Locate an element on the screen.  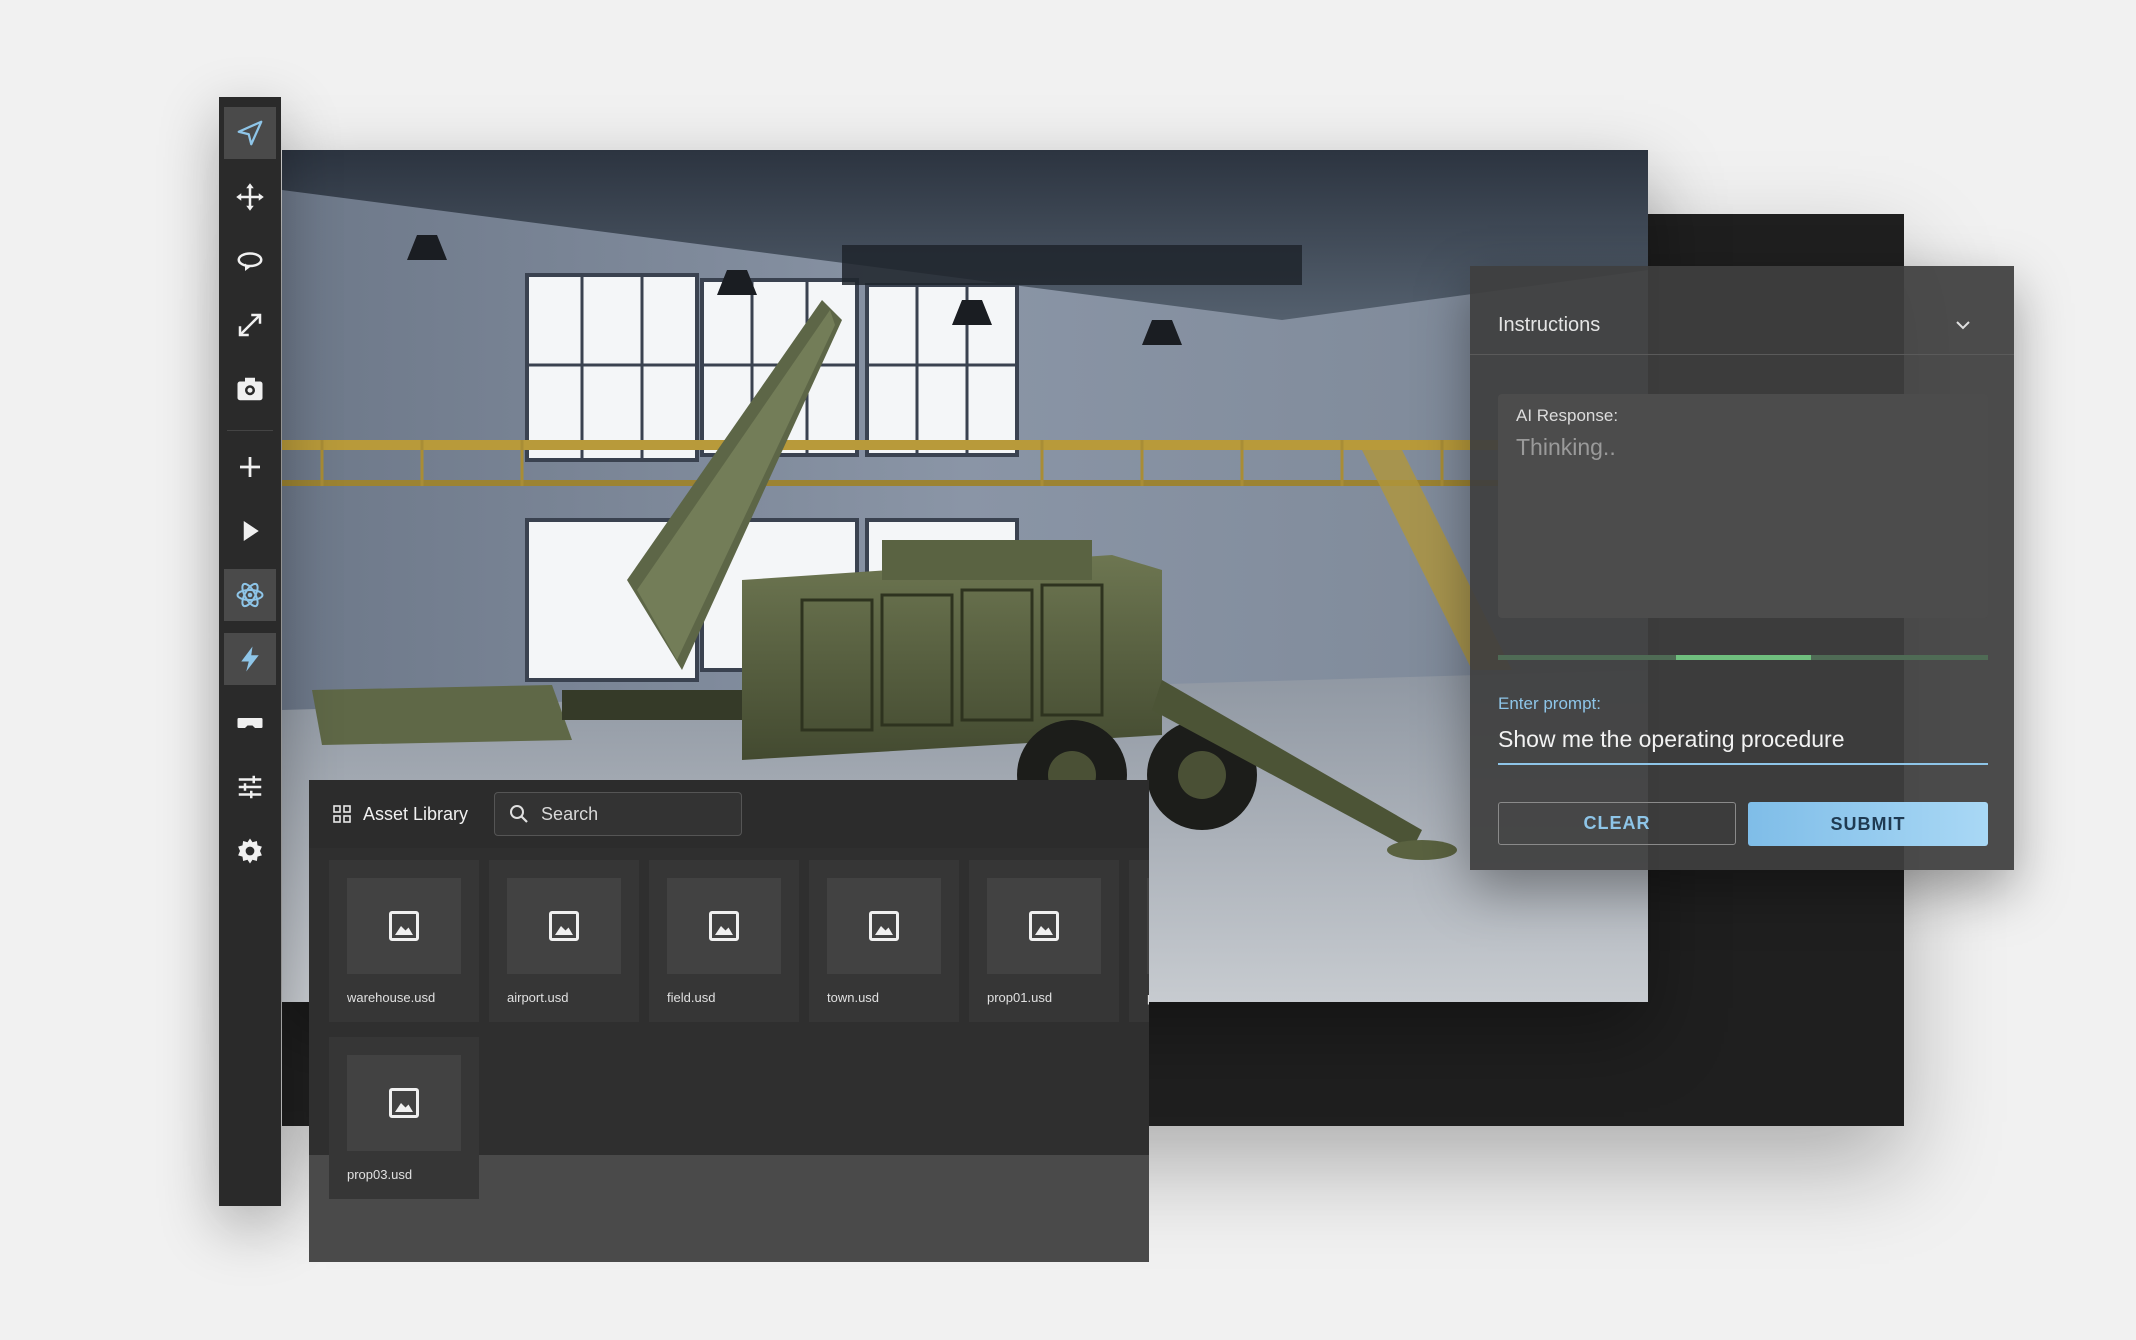
asset-name: prop01.usd is located at coordinates (1020, 997).